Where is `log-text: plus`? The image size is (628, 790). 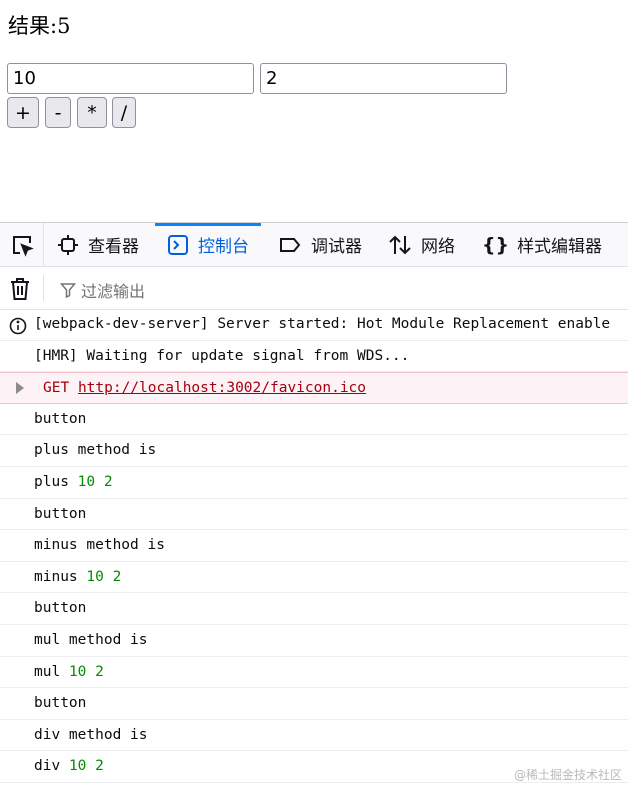 log-text: plus is located at coordinates (51, 481).